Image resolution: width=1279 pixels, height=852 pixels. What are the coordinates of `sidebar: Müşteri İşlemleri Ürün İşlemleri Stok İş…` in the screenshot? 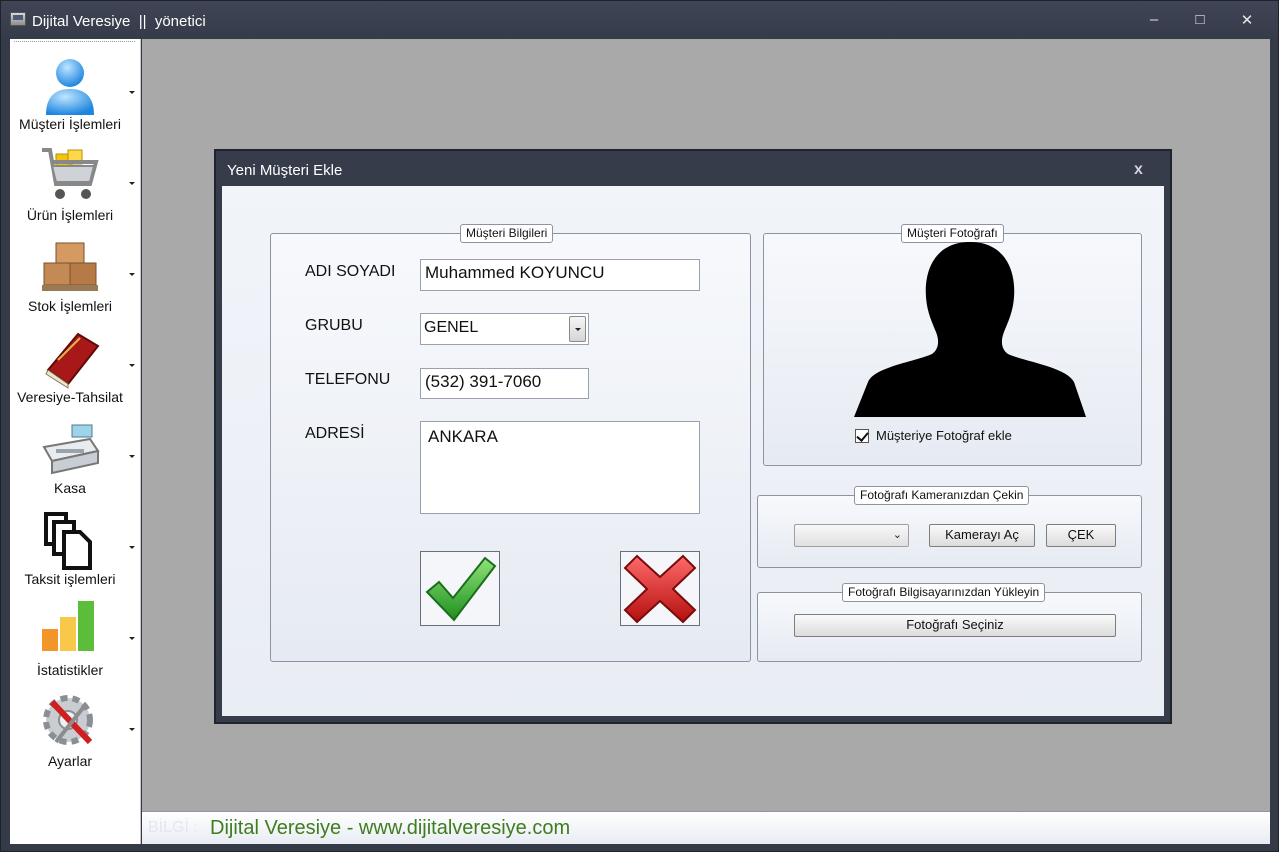 It's located at (75, 441).